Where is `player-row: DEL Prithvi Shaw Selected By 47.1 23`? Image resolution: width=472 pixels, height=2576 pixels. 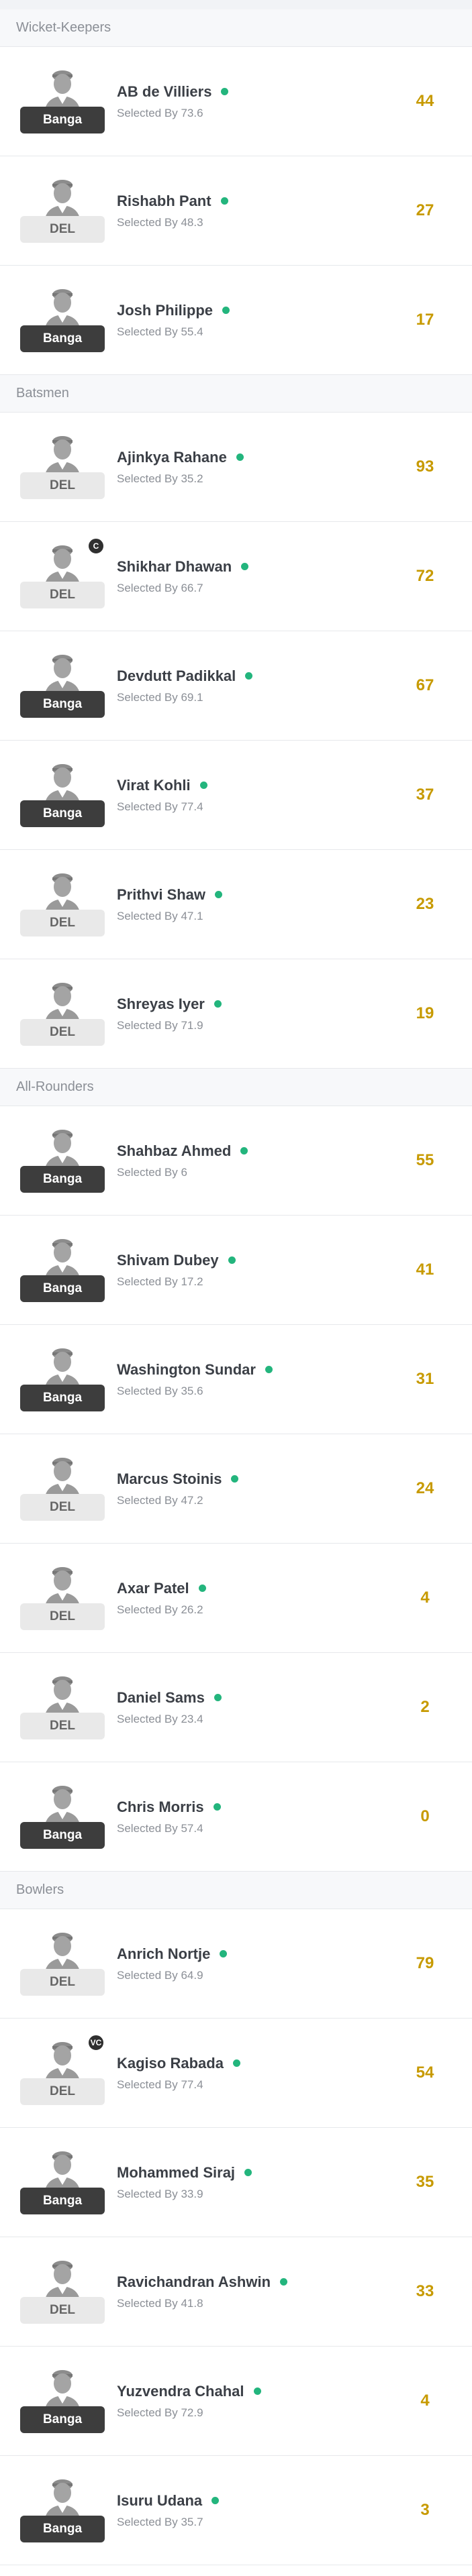 player-row: DEL Prithvi Shaw Selected By 47.1 23 is located at coordinates (236, 904).